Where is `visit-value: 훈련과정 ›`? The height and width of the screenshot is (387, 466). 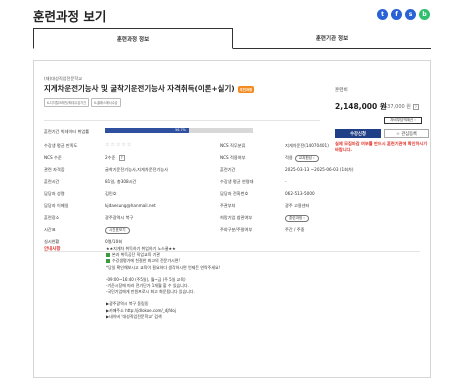 visit-value: 훈련과정 › is located at coordinates (297, 218).